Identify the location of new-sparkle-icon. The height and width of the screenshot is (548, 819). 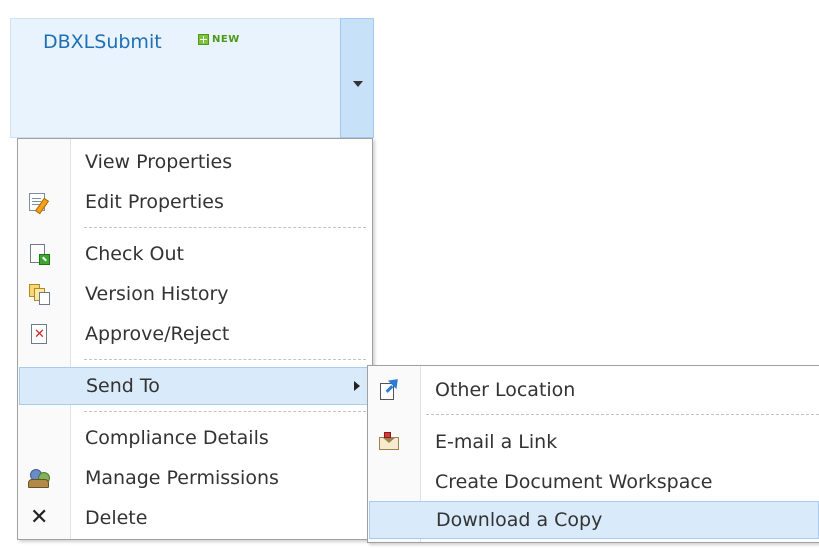
(203, 39).